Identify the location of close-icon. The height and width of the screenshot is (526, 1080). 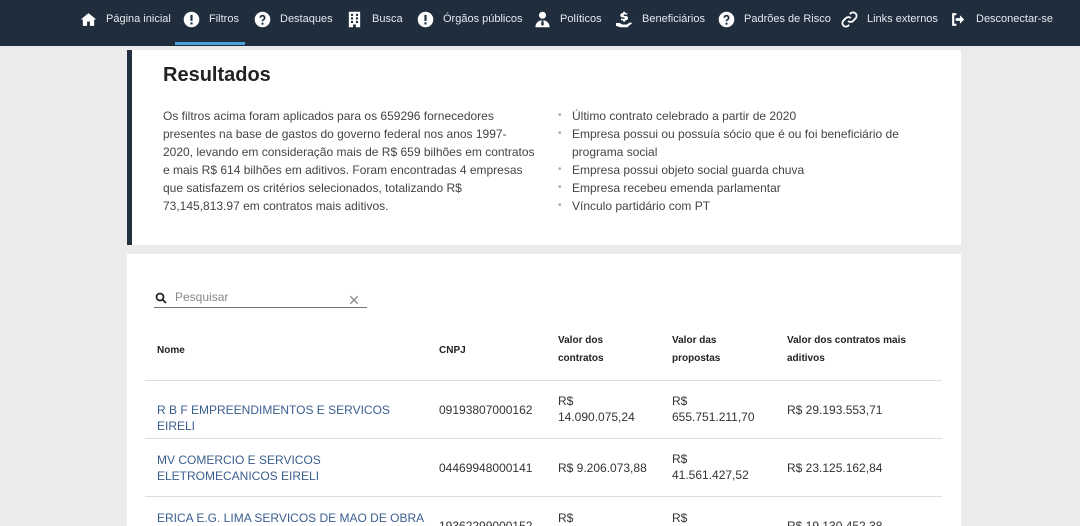
(354, 298).